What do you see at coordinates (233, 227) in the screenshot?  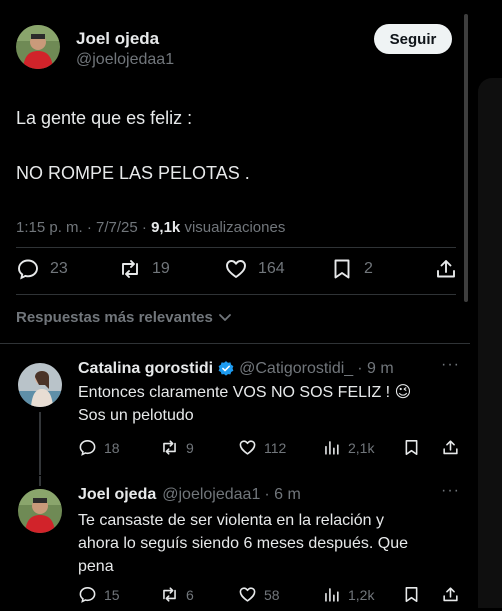 I see `views-label: visualizaciones` at bounding box center [233, 227].